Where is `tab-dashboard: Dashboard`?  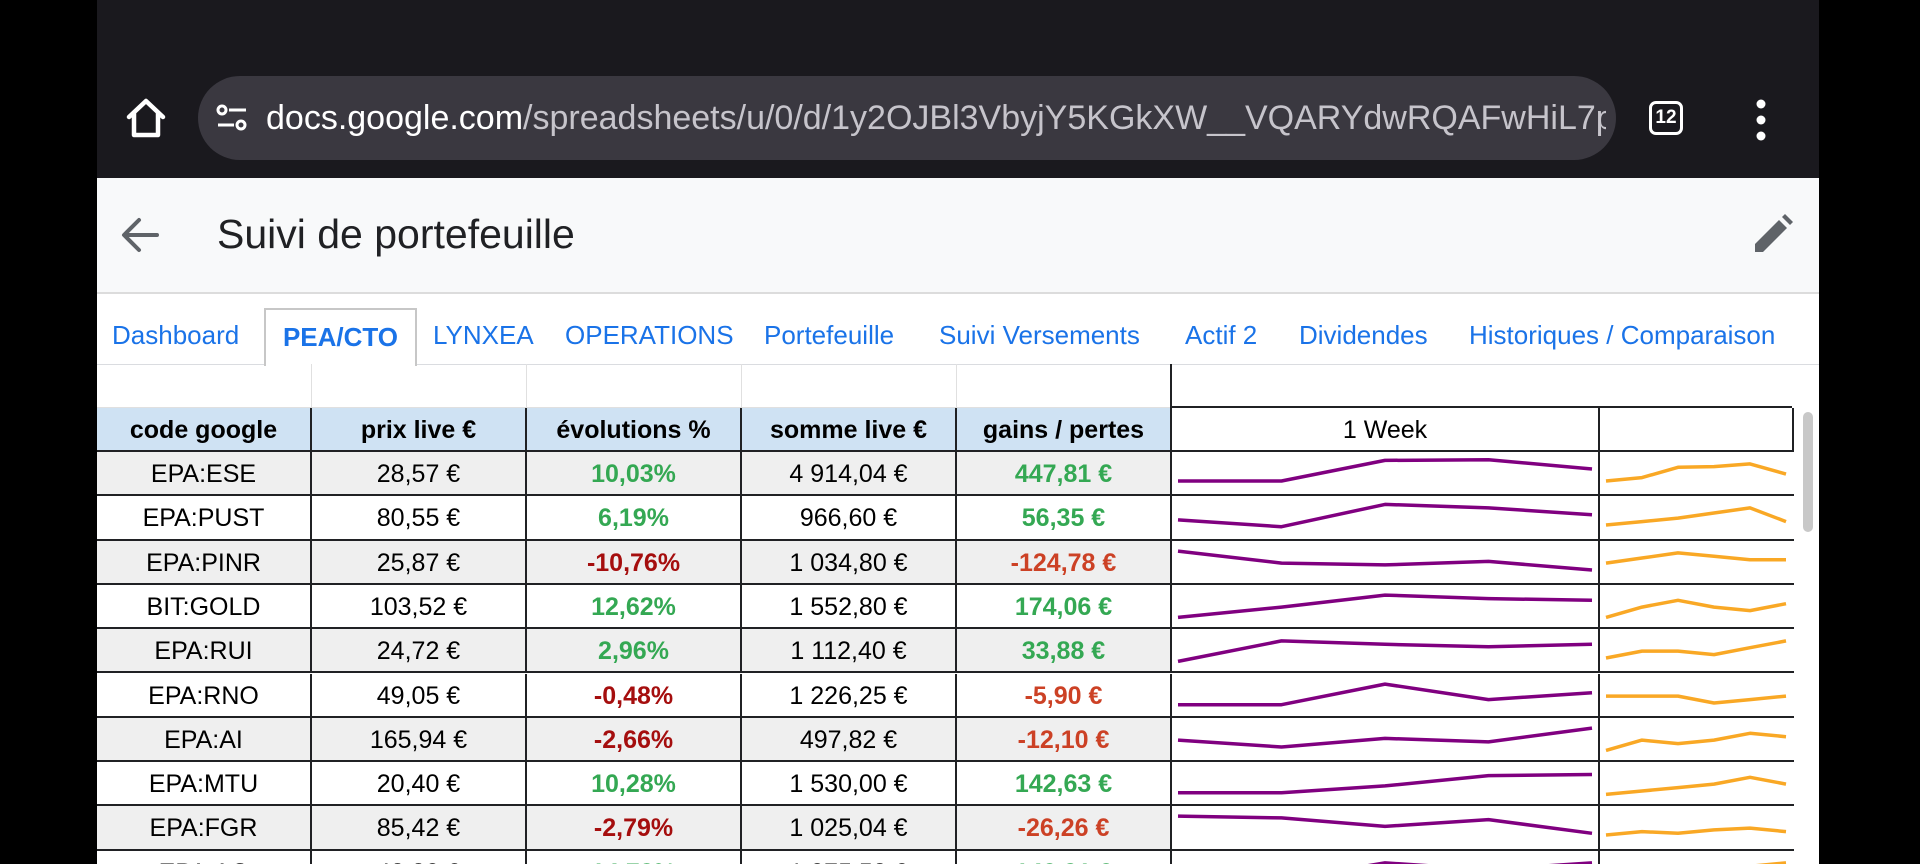
tab-dashboard: Dashboard is located at coordinates (175, 335).